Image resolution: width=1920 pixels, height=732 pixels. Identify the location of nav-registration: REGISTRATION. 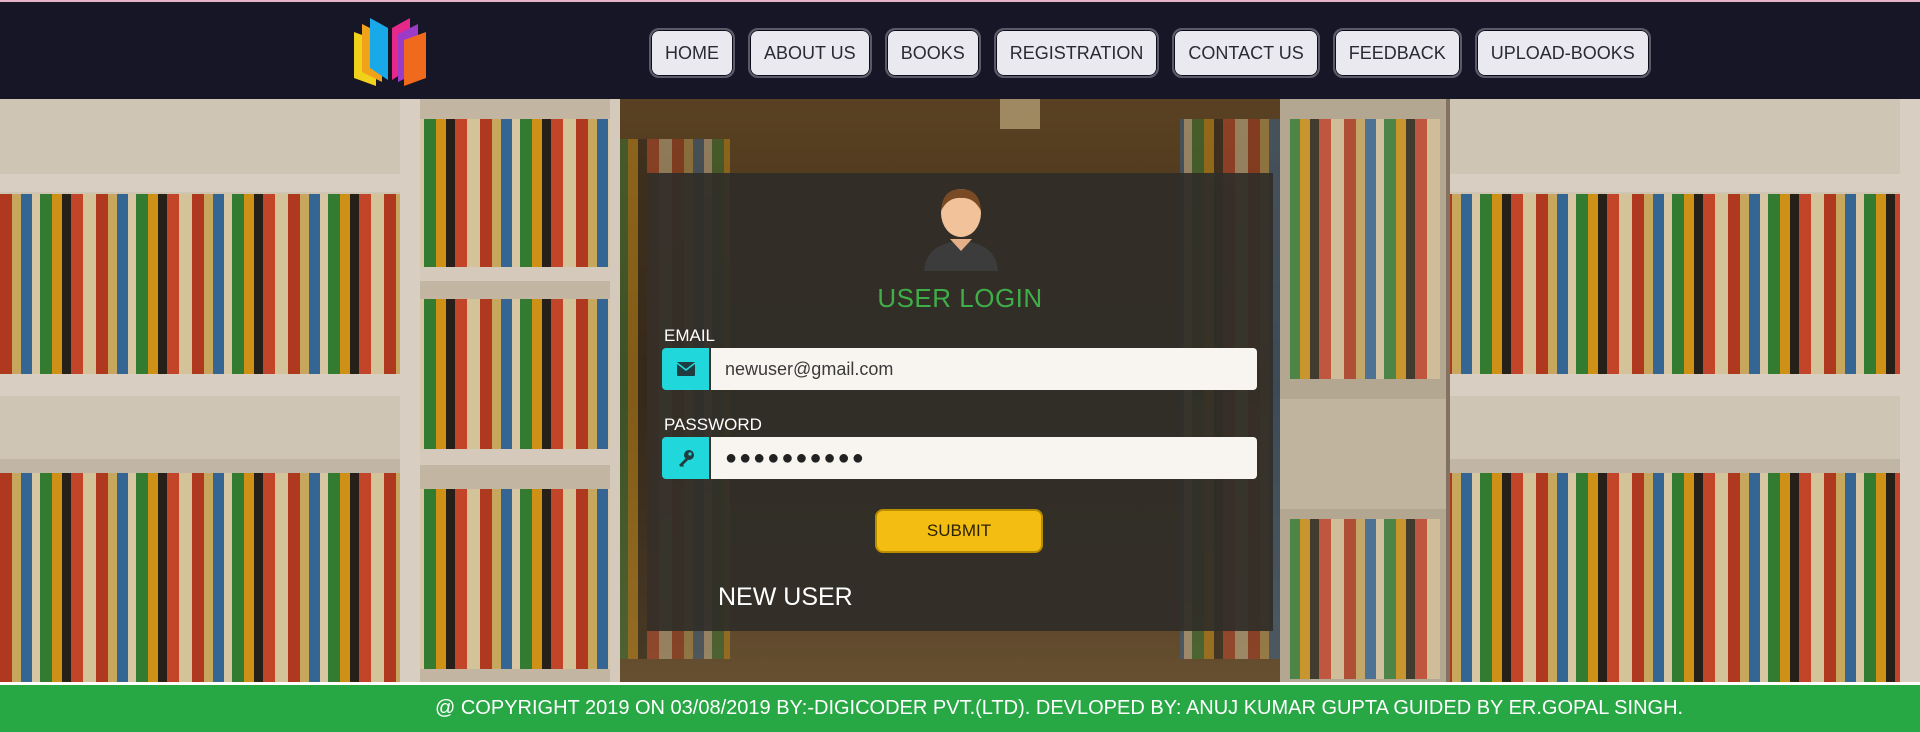
(1076, 53).